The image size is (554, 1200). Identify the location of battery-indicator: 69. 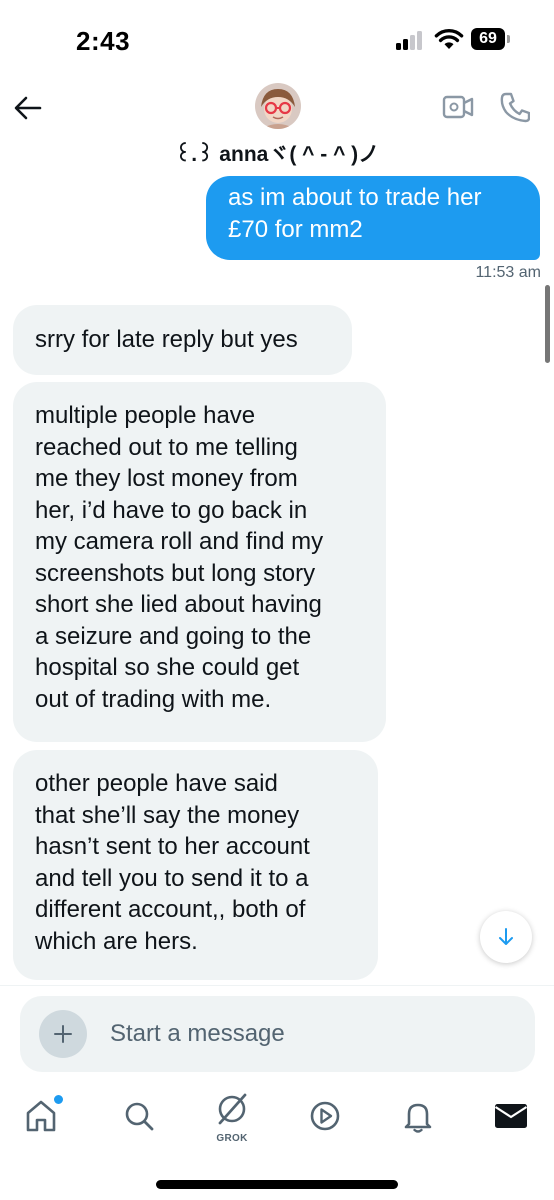
(488, 39).